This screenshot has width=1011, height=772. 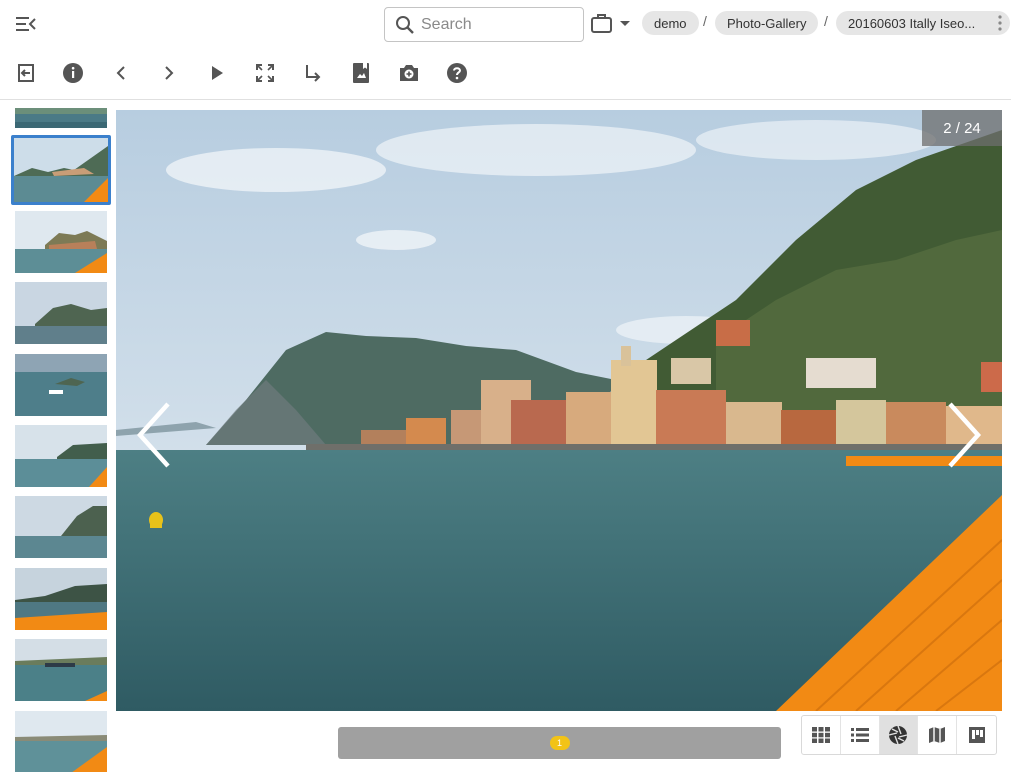 What do you see at coordinates (457, 73) in the screenshot?
I see `help-icon` at bounding box center [457, 73].